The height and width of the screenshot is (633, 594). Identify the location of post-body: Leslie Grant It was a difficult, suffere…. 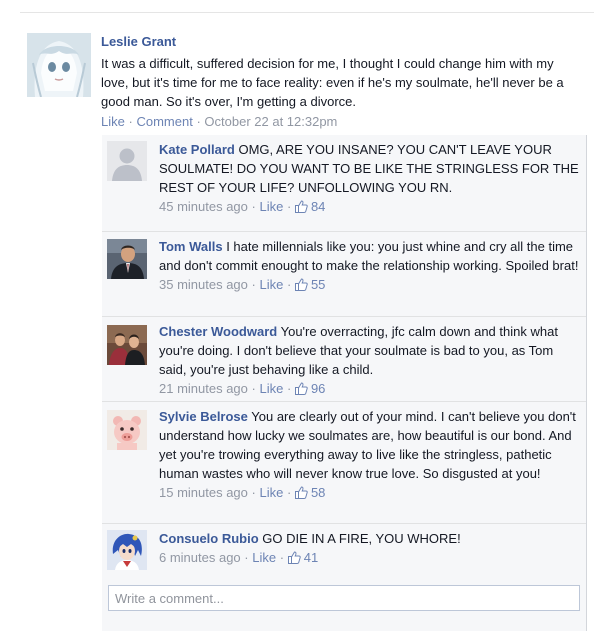
(336, 82).